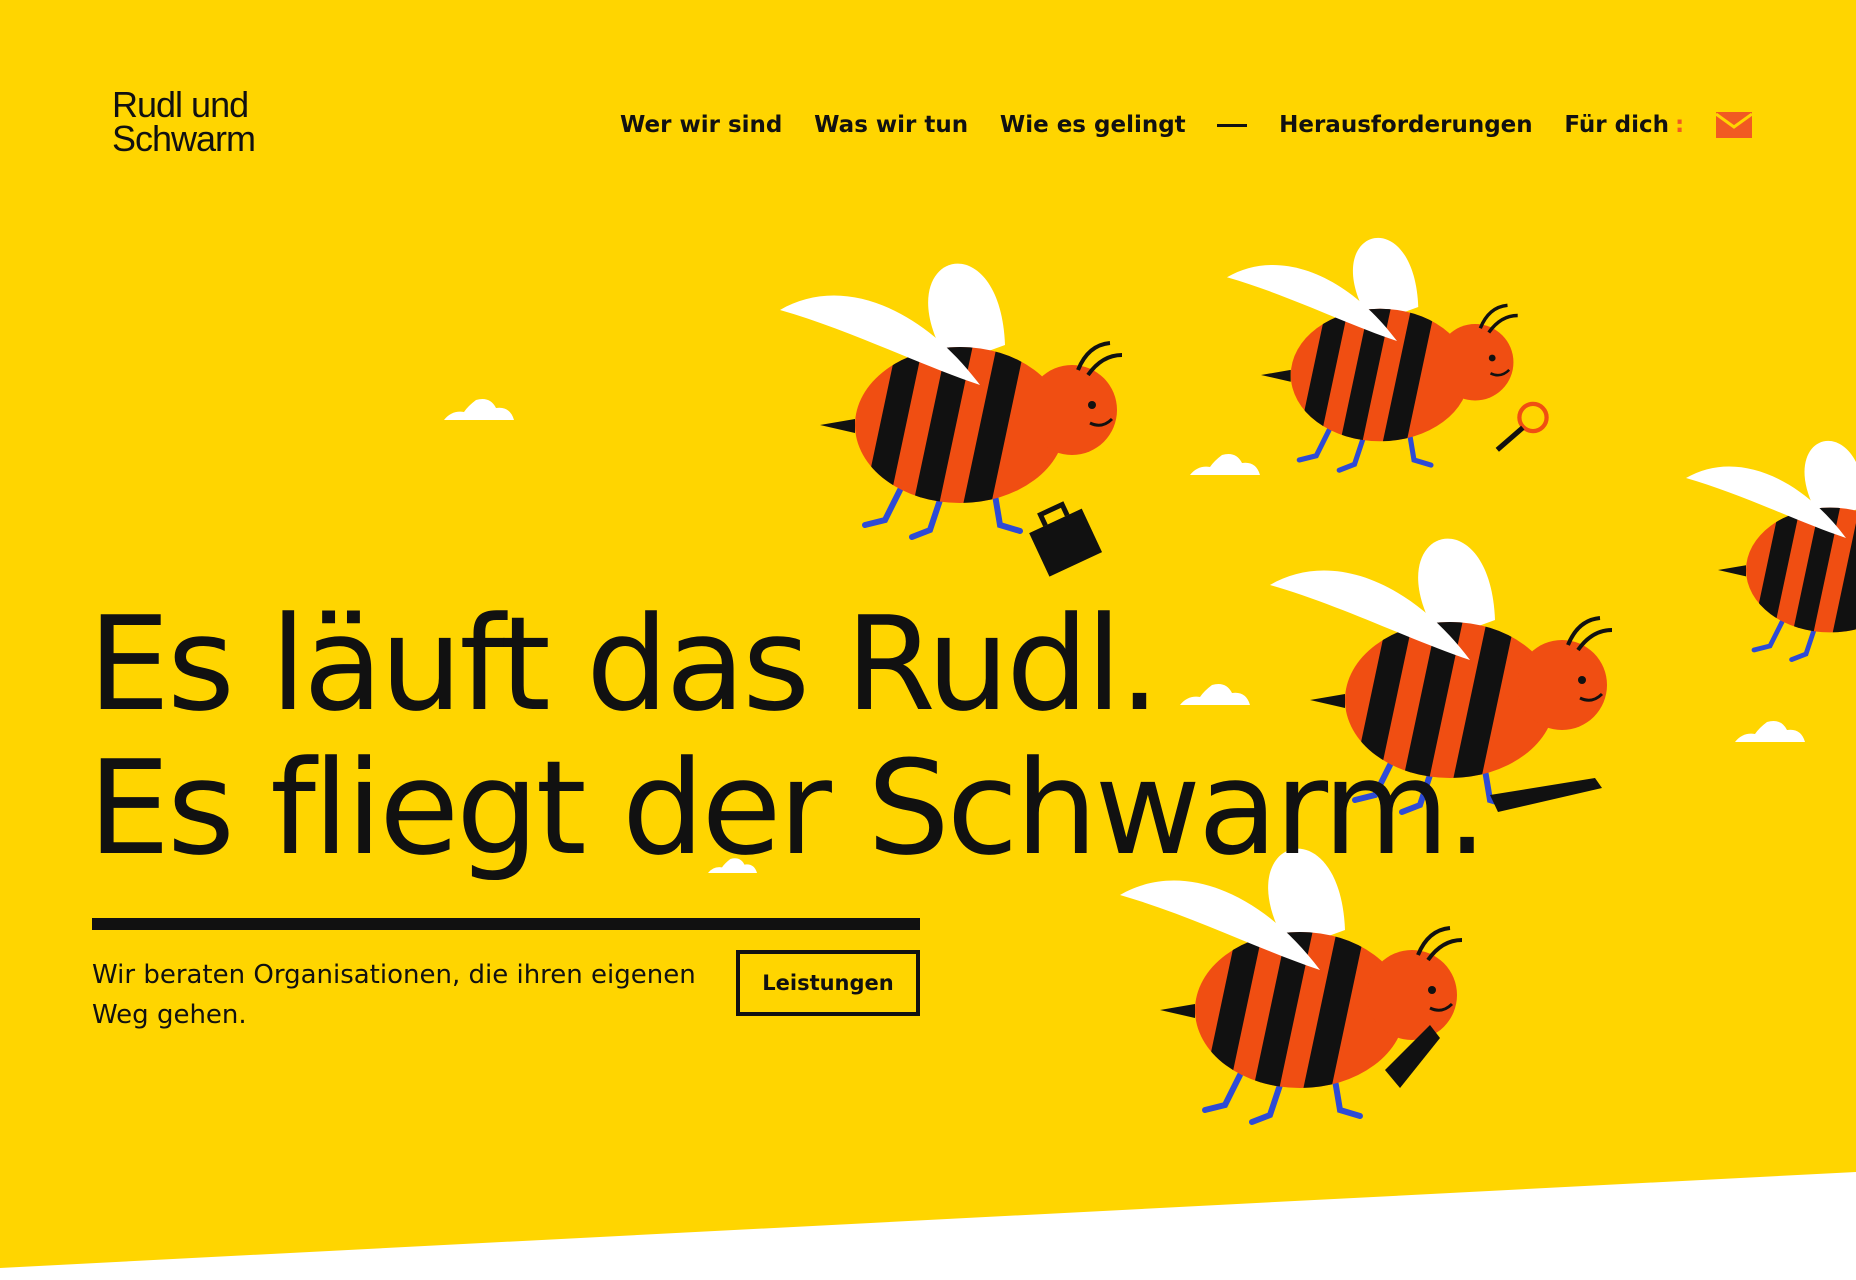 The width and height of the screenshot is (1856, 1280). I want to click on headline-divider, so click(506, 924).